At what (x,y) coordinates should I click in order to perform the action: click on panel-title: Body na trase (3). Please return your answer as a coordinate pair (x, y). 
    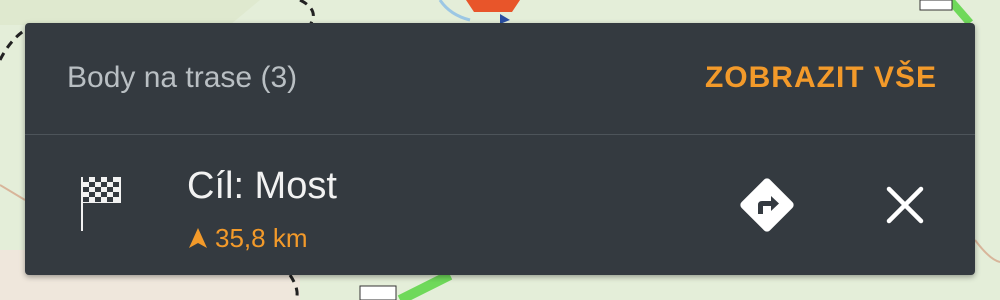
    Looking at the image, I should click on (182, 77).